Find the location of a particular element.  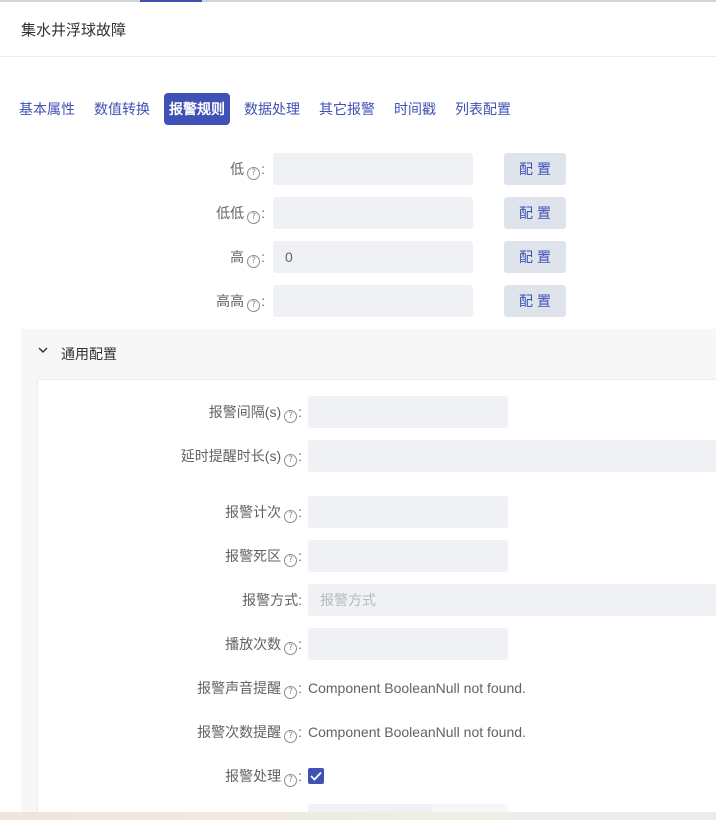

config-button-high-high: 配置 is located at coordinates (535, 301).